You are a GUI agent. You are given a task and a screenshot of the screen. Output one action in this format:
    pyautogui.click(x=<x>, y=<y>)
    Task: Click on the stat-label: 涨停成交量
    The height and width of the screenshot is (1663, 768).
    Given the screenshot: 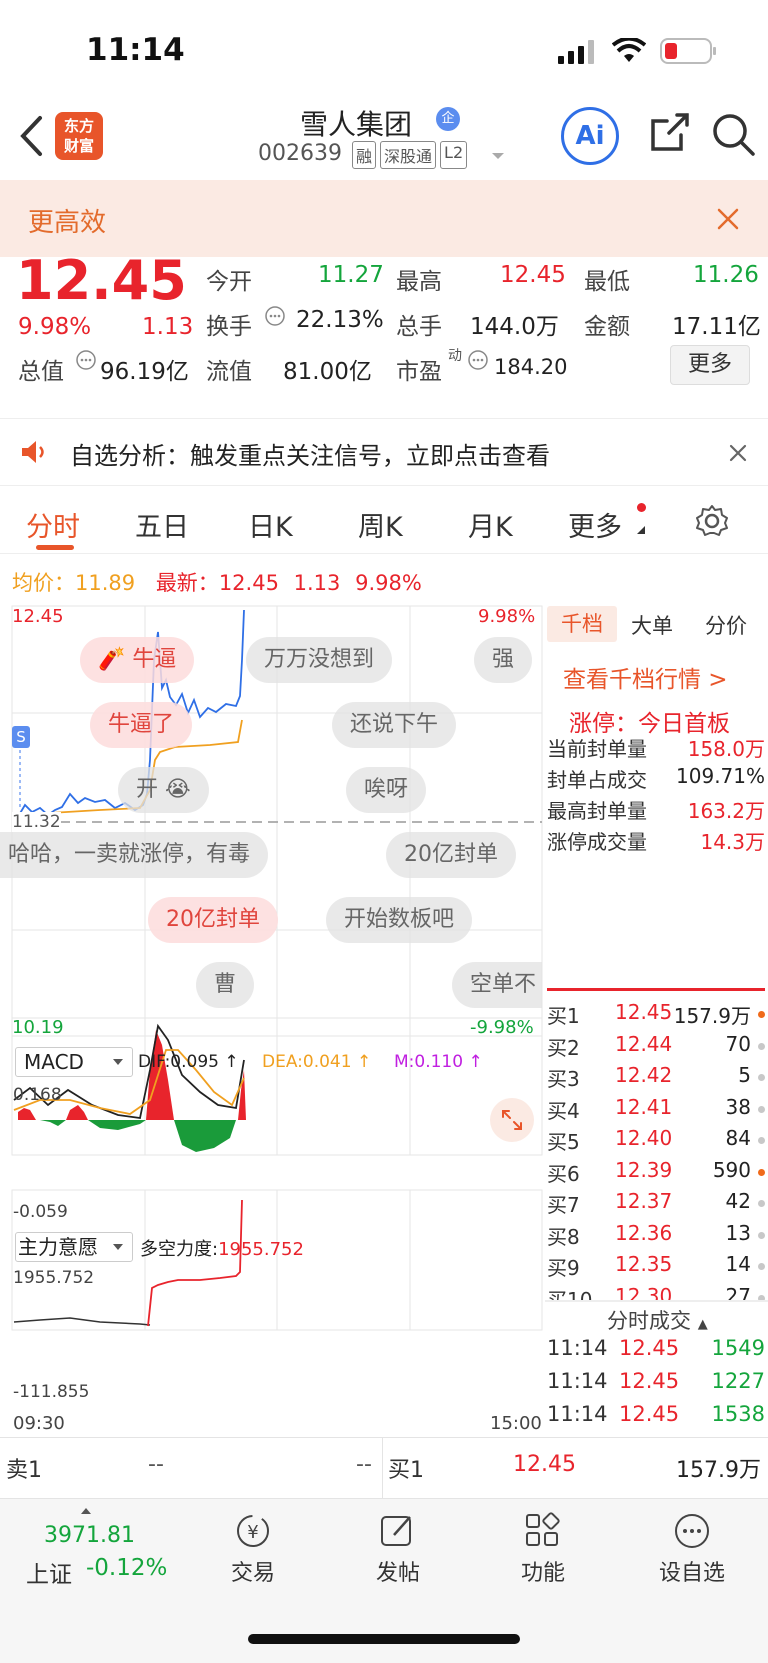 What is the action you would take?
    pyautogui.click(x=597, y=842)
    